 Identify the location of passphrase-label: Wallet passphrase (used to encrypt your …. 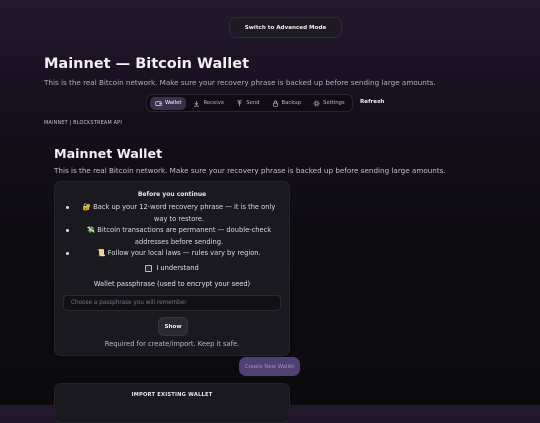
(172, 284).